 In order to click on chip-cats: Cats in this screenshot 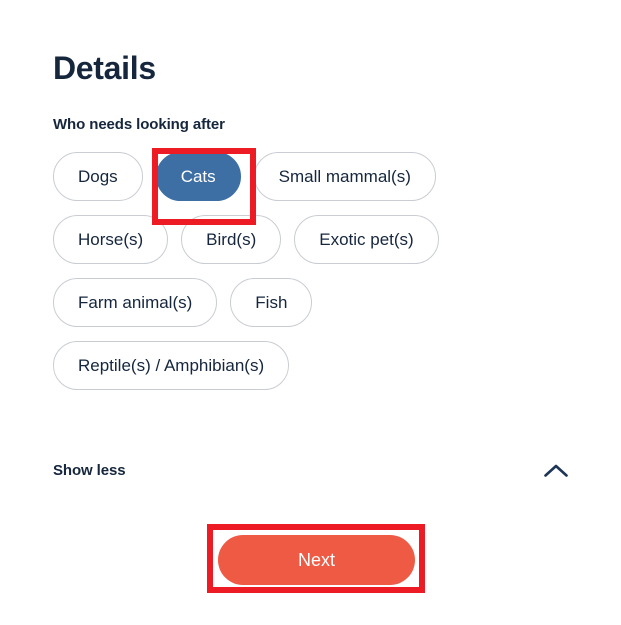, I will do `click(198, 176)`.